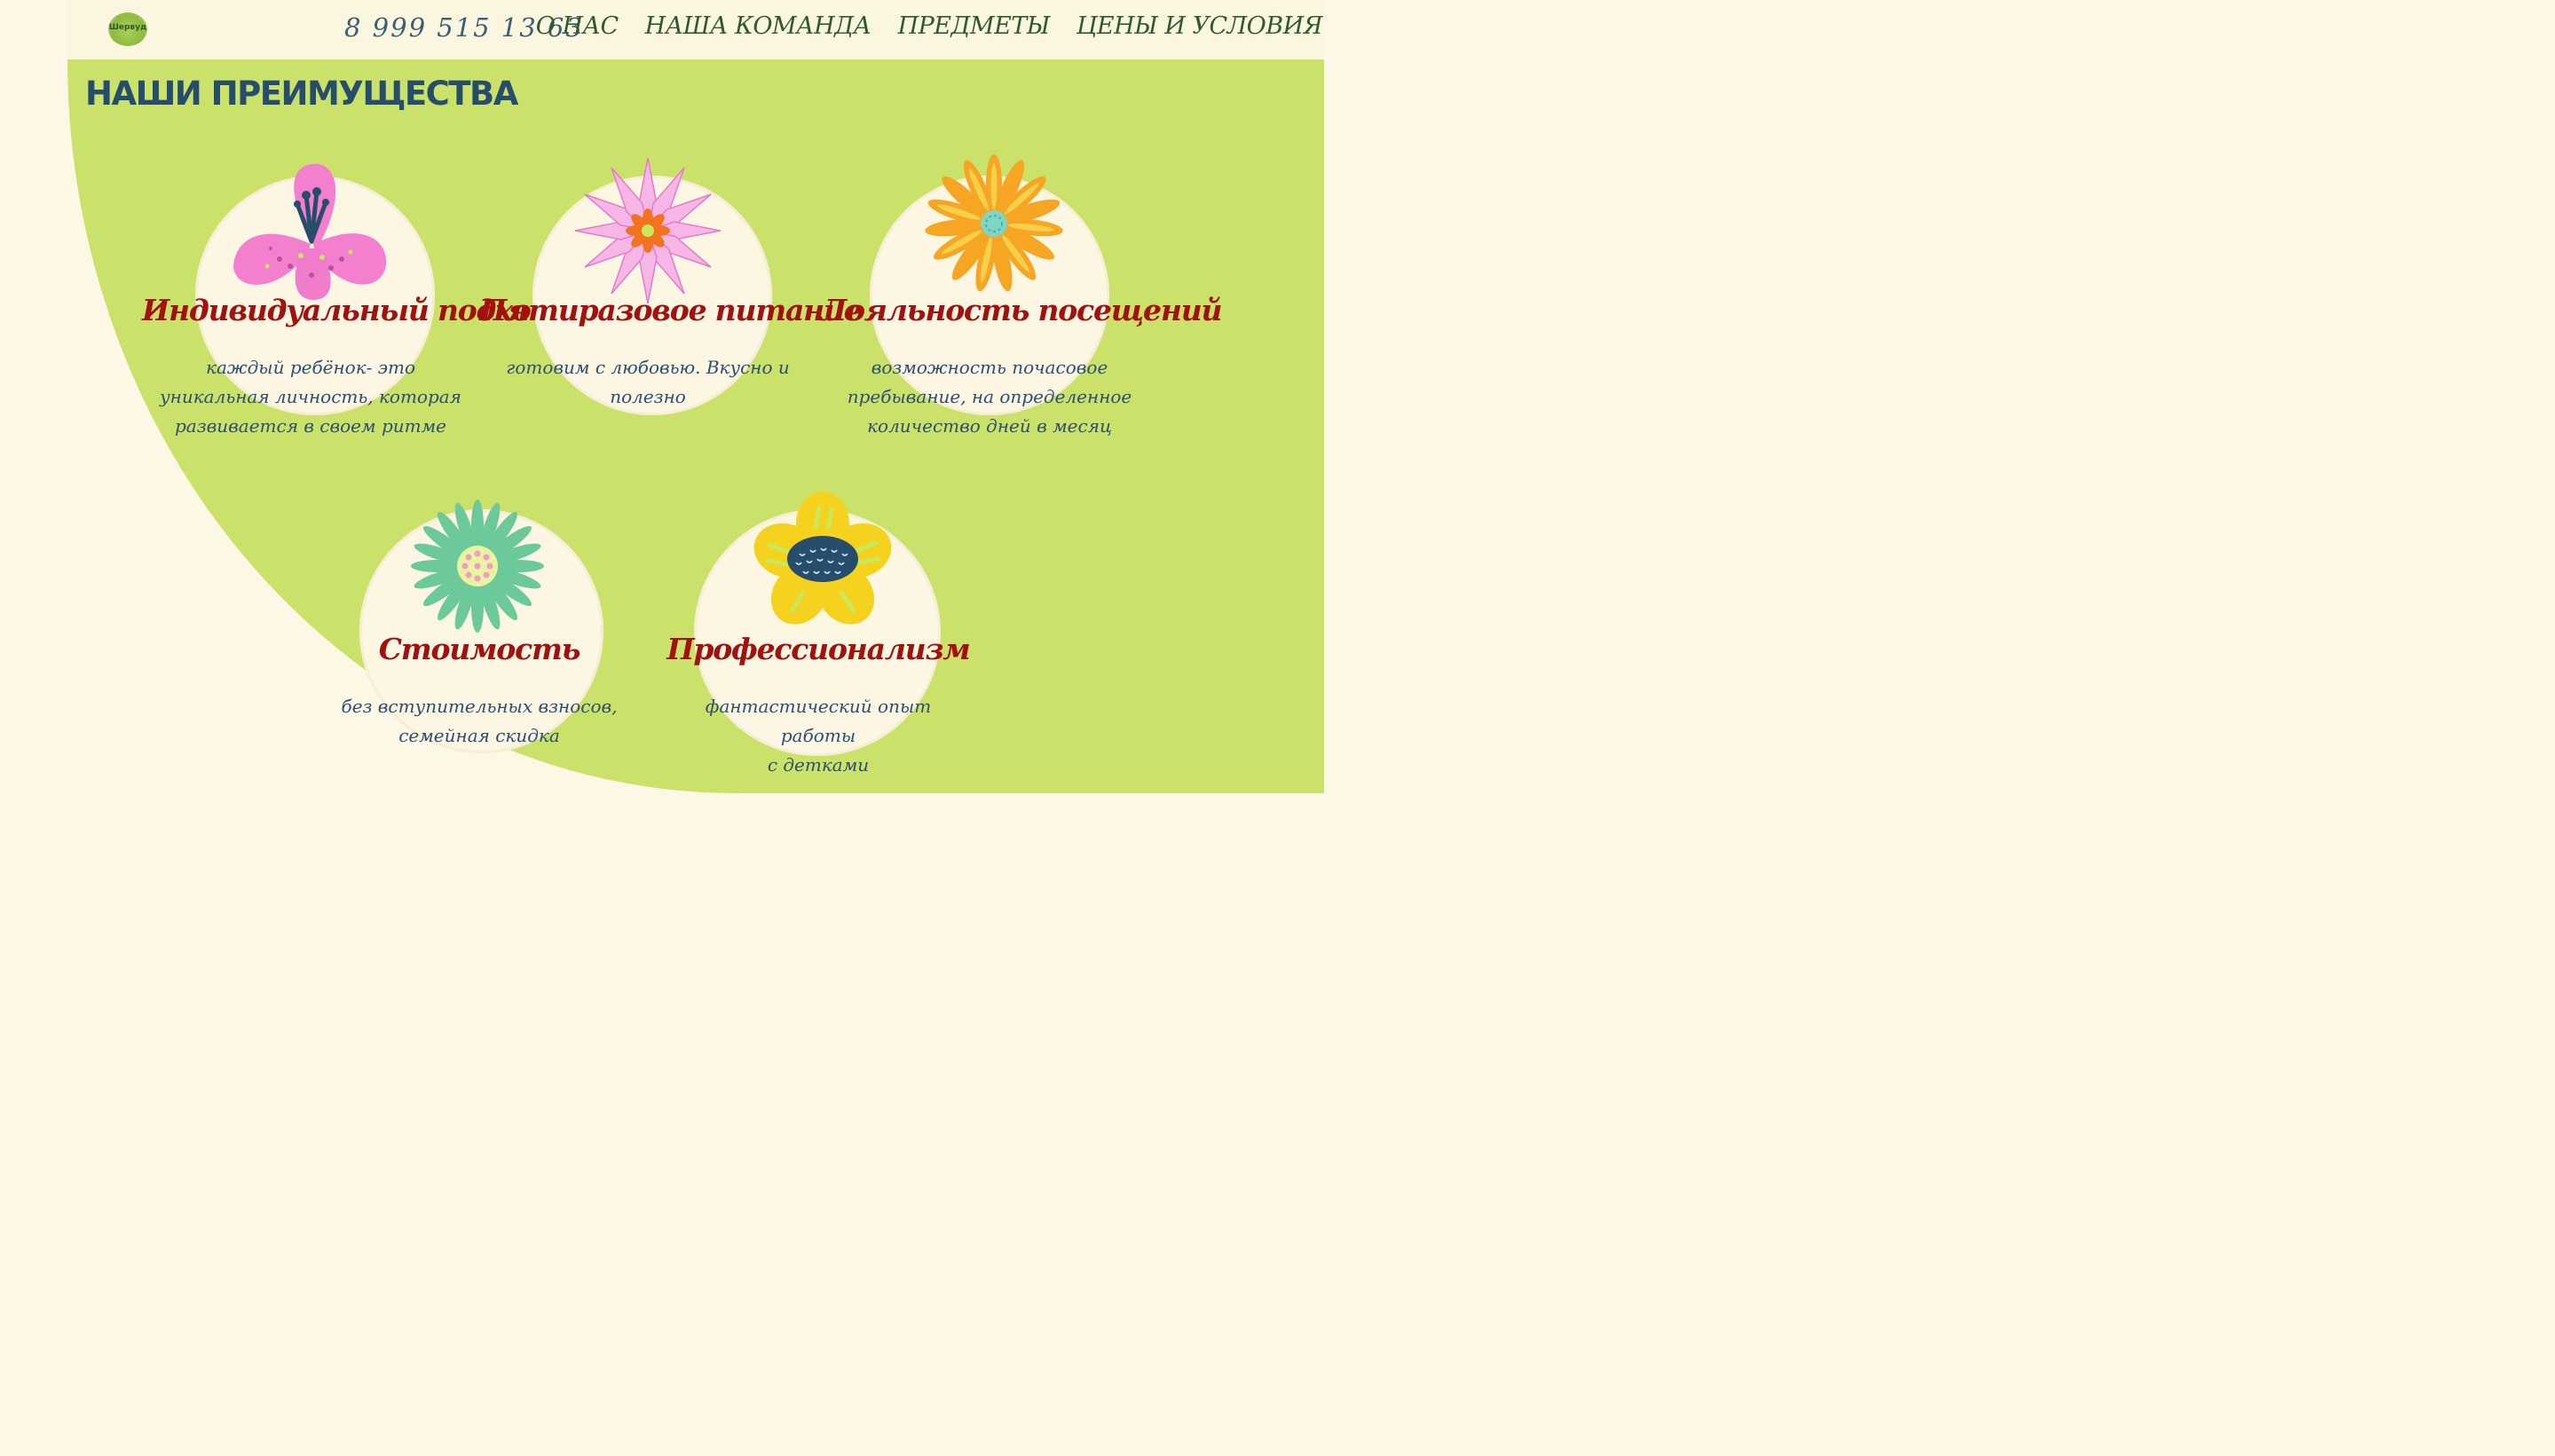  Describe the element at coordinates (479, 706) in the screenshot. I see `card-description-line: без вступительных взносов,` at that location.